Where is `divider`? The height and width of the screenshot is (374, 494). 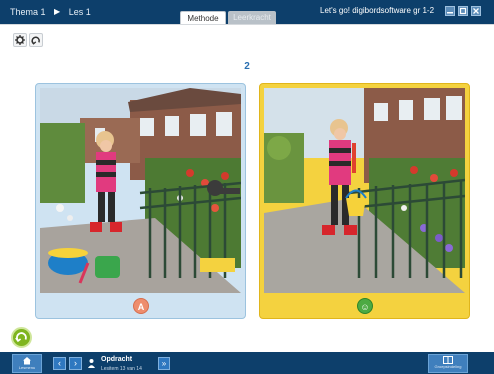
divider is located at coordinates (247, 24).